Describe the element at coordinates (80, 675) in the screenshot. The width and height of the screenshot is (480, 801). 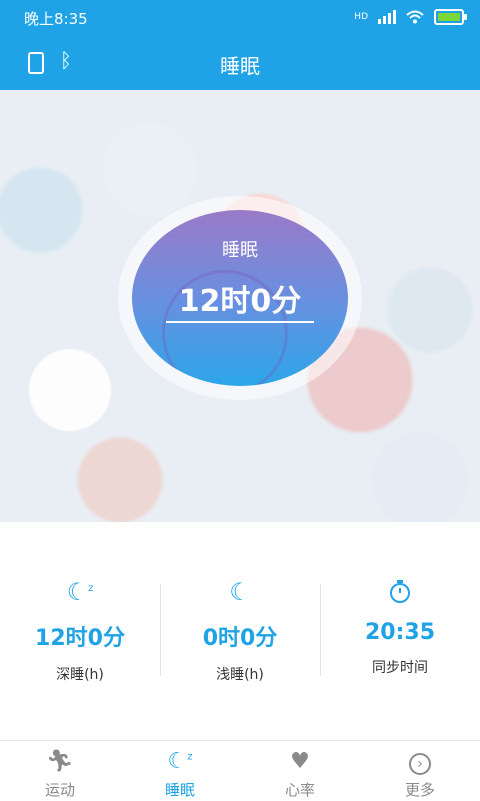
I see `deep-sleep-caption: 深睡(h)` at that location.